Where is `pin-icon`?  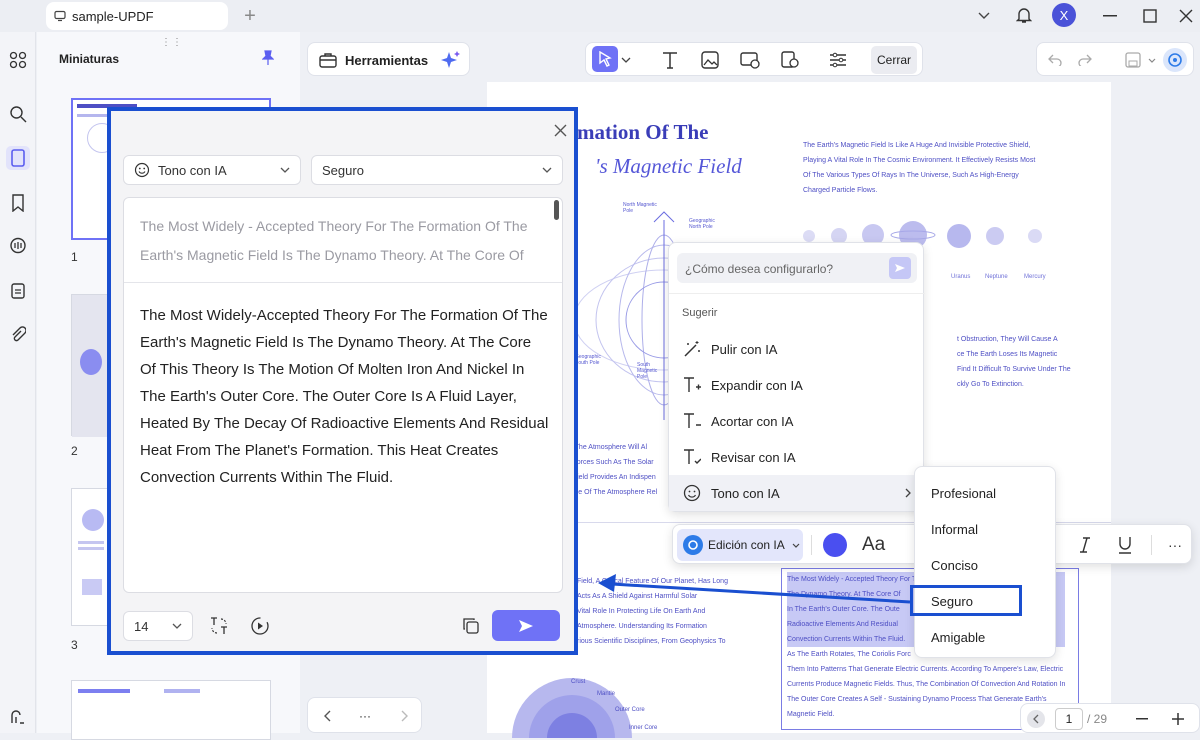 pin-icon is located at coordinates (268, 58).